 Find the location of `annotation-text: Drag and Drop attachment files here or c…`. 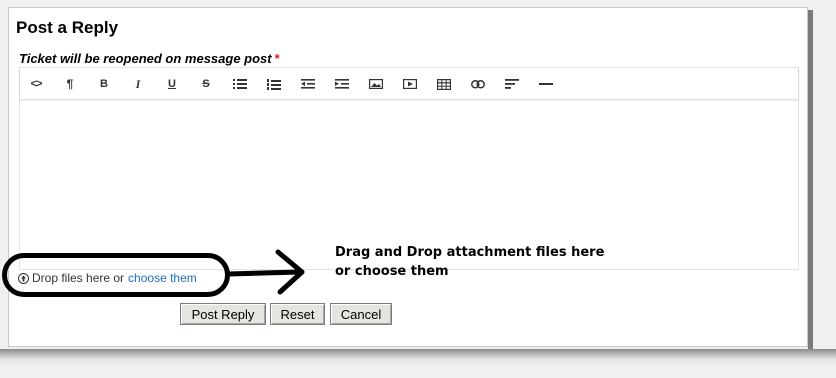

annotation-text: Drag and Drop attachment files here or c… is located at coordinates (485, 262).